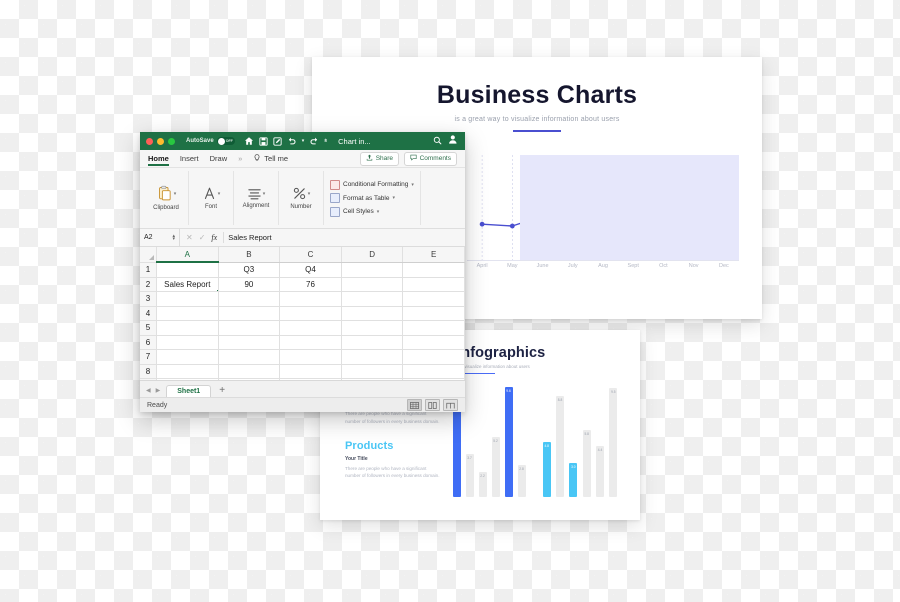 This screenshot has width=900, height=602. Describe the element at coordinates (210, 141) in the screenshot. I see `autosave-toggle: AutoSave OFF` at that location.